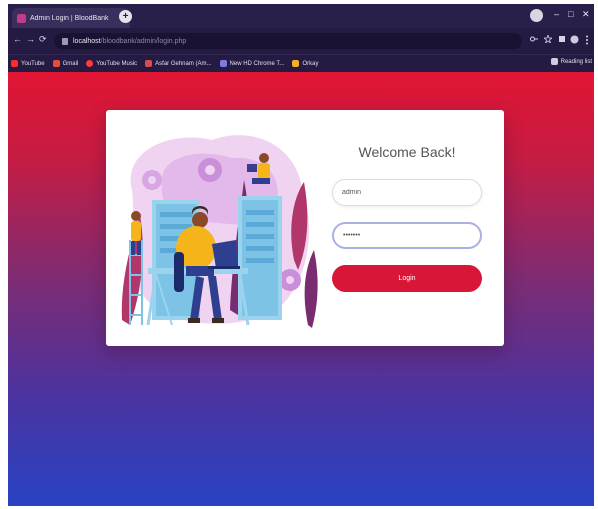 Image resolution: width=598 pixels, height=509 pixels. I want to click on login-form: Welcome Back! Login, so click(412, 228).